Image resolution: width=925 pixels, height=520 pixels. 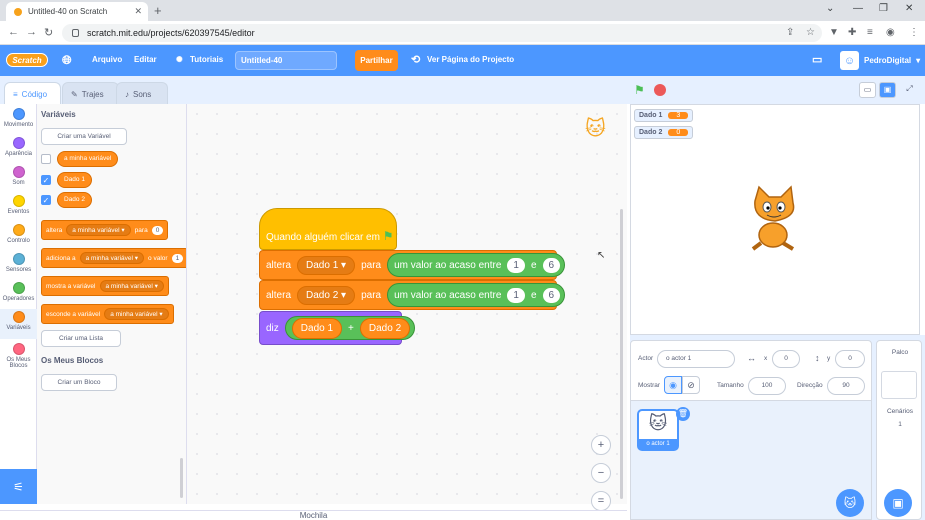 What do you see at coordinates (817, 59) in the screenshot?
I see `folder-icon: ▭` at bounding box center [817, 59].